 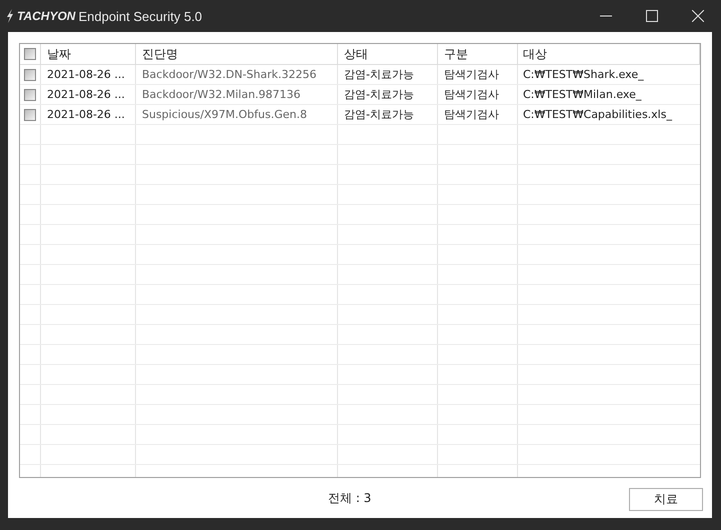 I want to click on column-header: 상태, so click(x=388, y=54).